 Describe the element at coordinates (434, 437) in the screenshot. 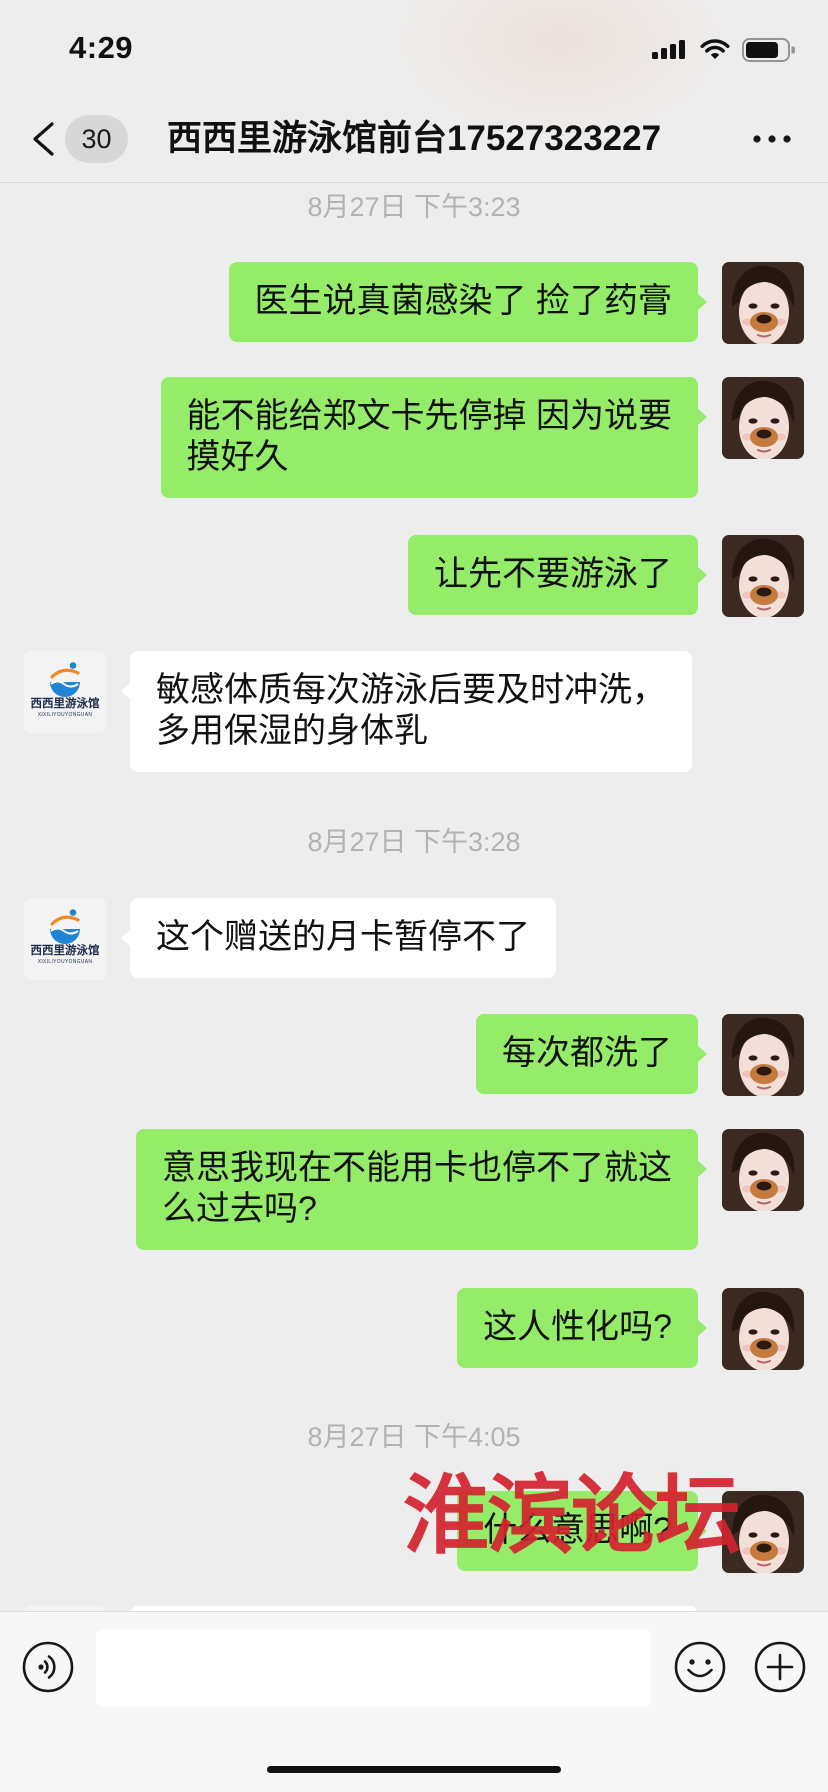

I see `message-bubble: 能不能给郑文卡先停掉 因为说要 摸好久` at that location.